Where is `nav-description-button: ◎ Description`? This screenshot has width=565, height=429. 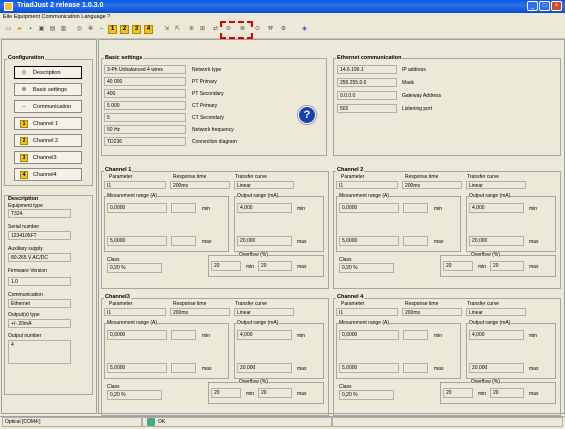 nav-description-button: ◎ Description is located at coordinates (48, 72).